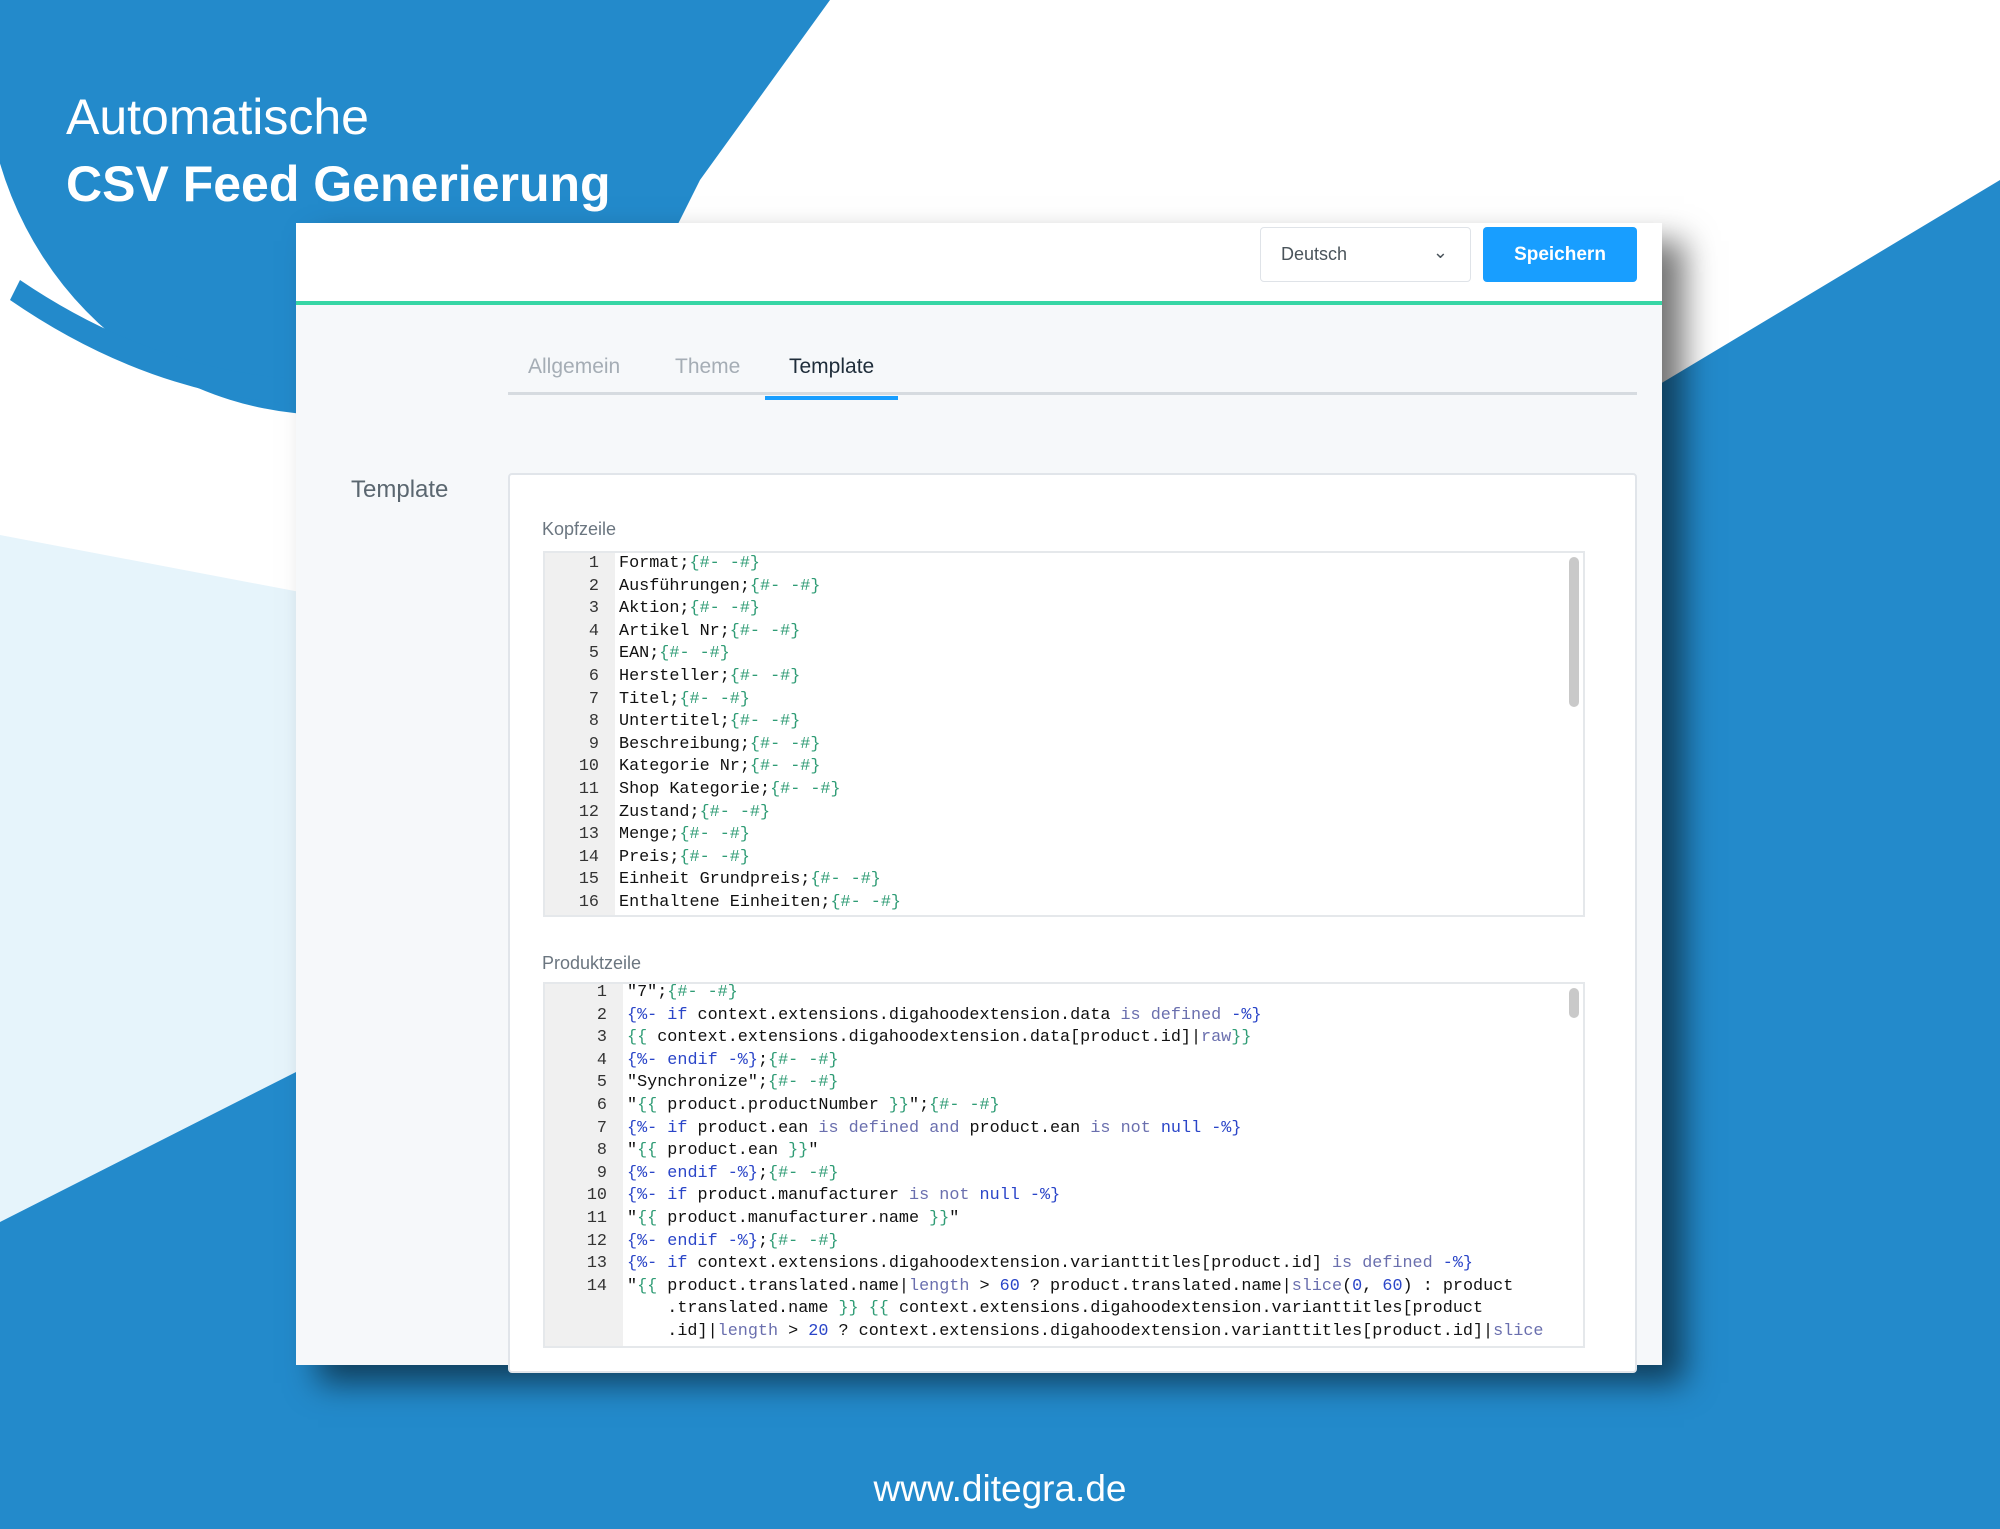 Image resolution: width=2000 pixels, height=1529 pixels. Describe the element at coordinates (723, 1151) in the screenshot. I see `code-line: "{{ product.ean }}"` at that location.